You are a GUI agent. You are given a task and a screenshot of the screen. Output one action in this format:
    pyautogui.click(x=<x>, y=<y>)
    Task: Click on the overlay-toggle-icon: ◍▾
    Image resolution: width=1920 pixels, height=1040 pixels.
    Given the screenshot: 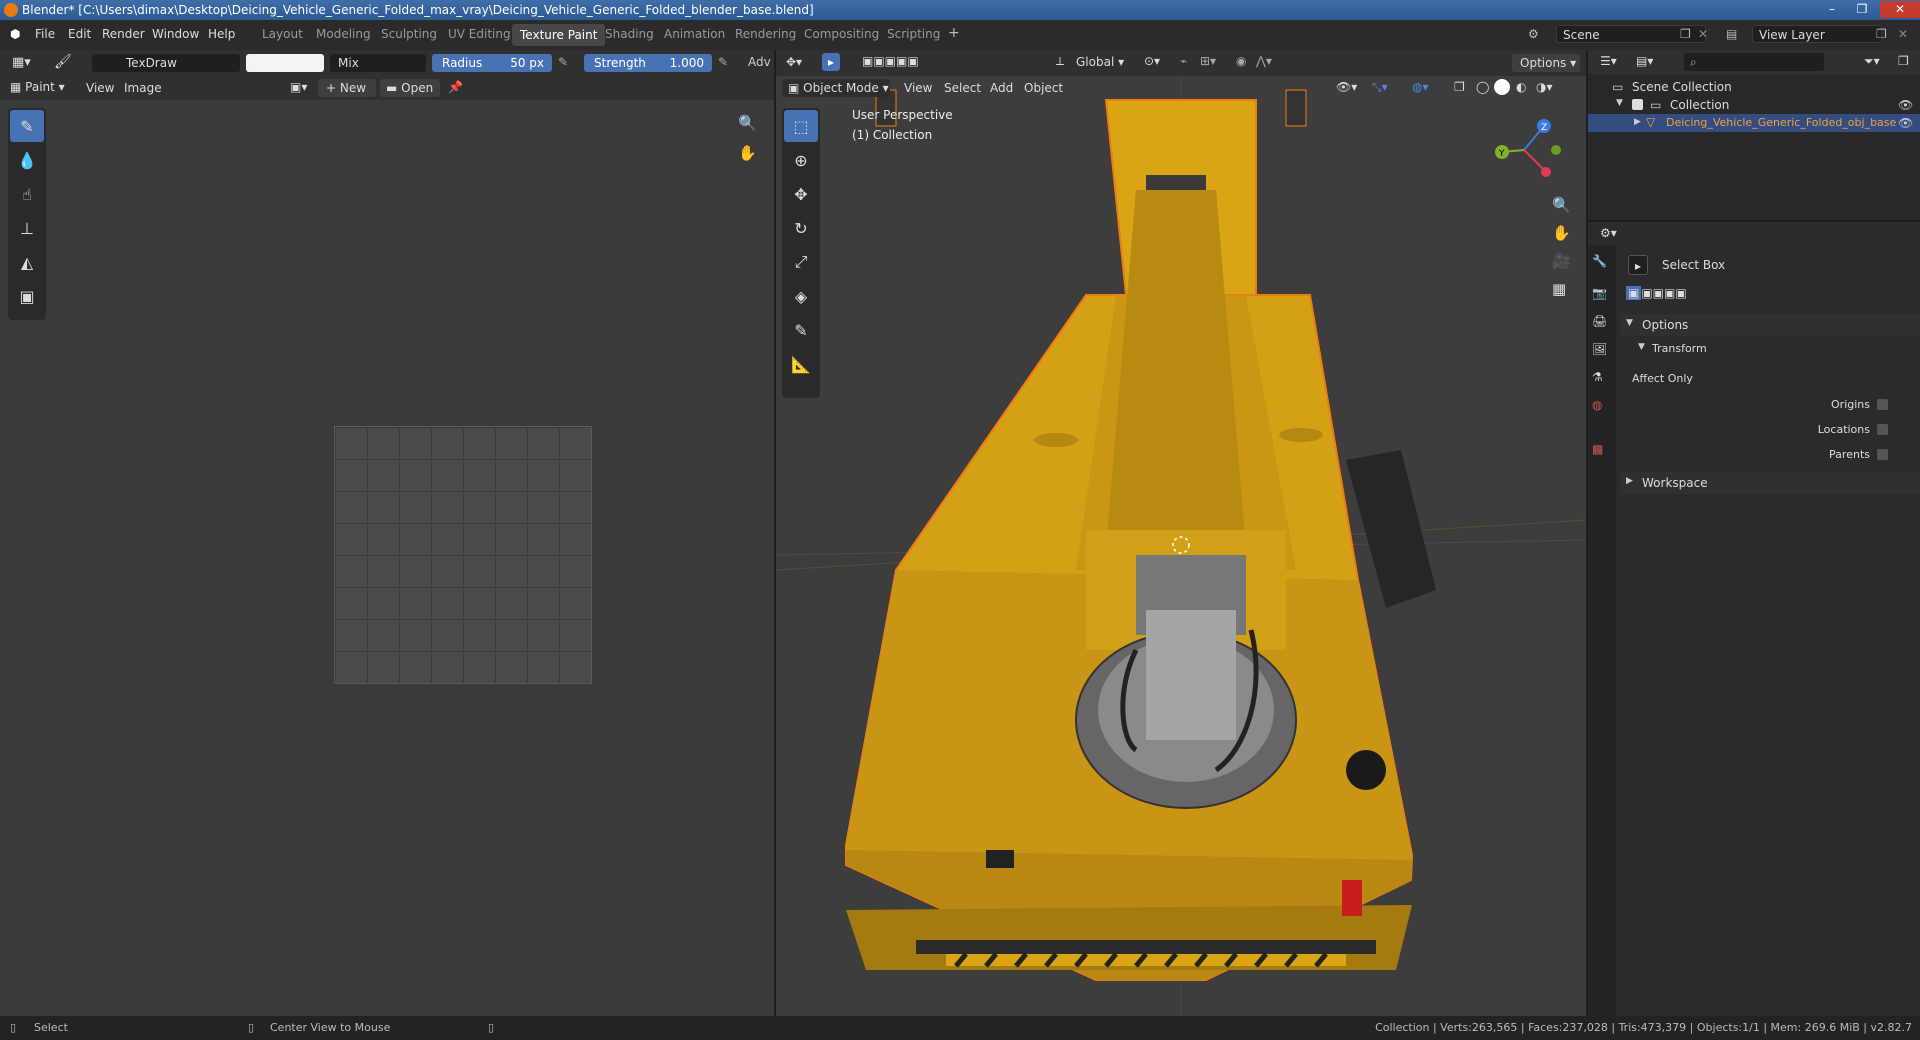 What is the action you would take?
    pyautogui.click(x=1420, y=87)
    